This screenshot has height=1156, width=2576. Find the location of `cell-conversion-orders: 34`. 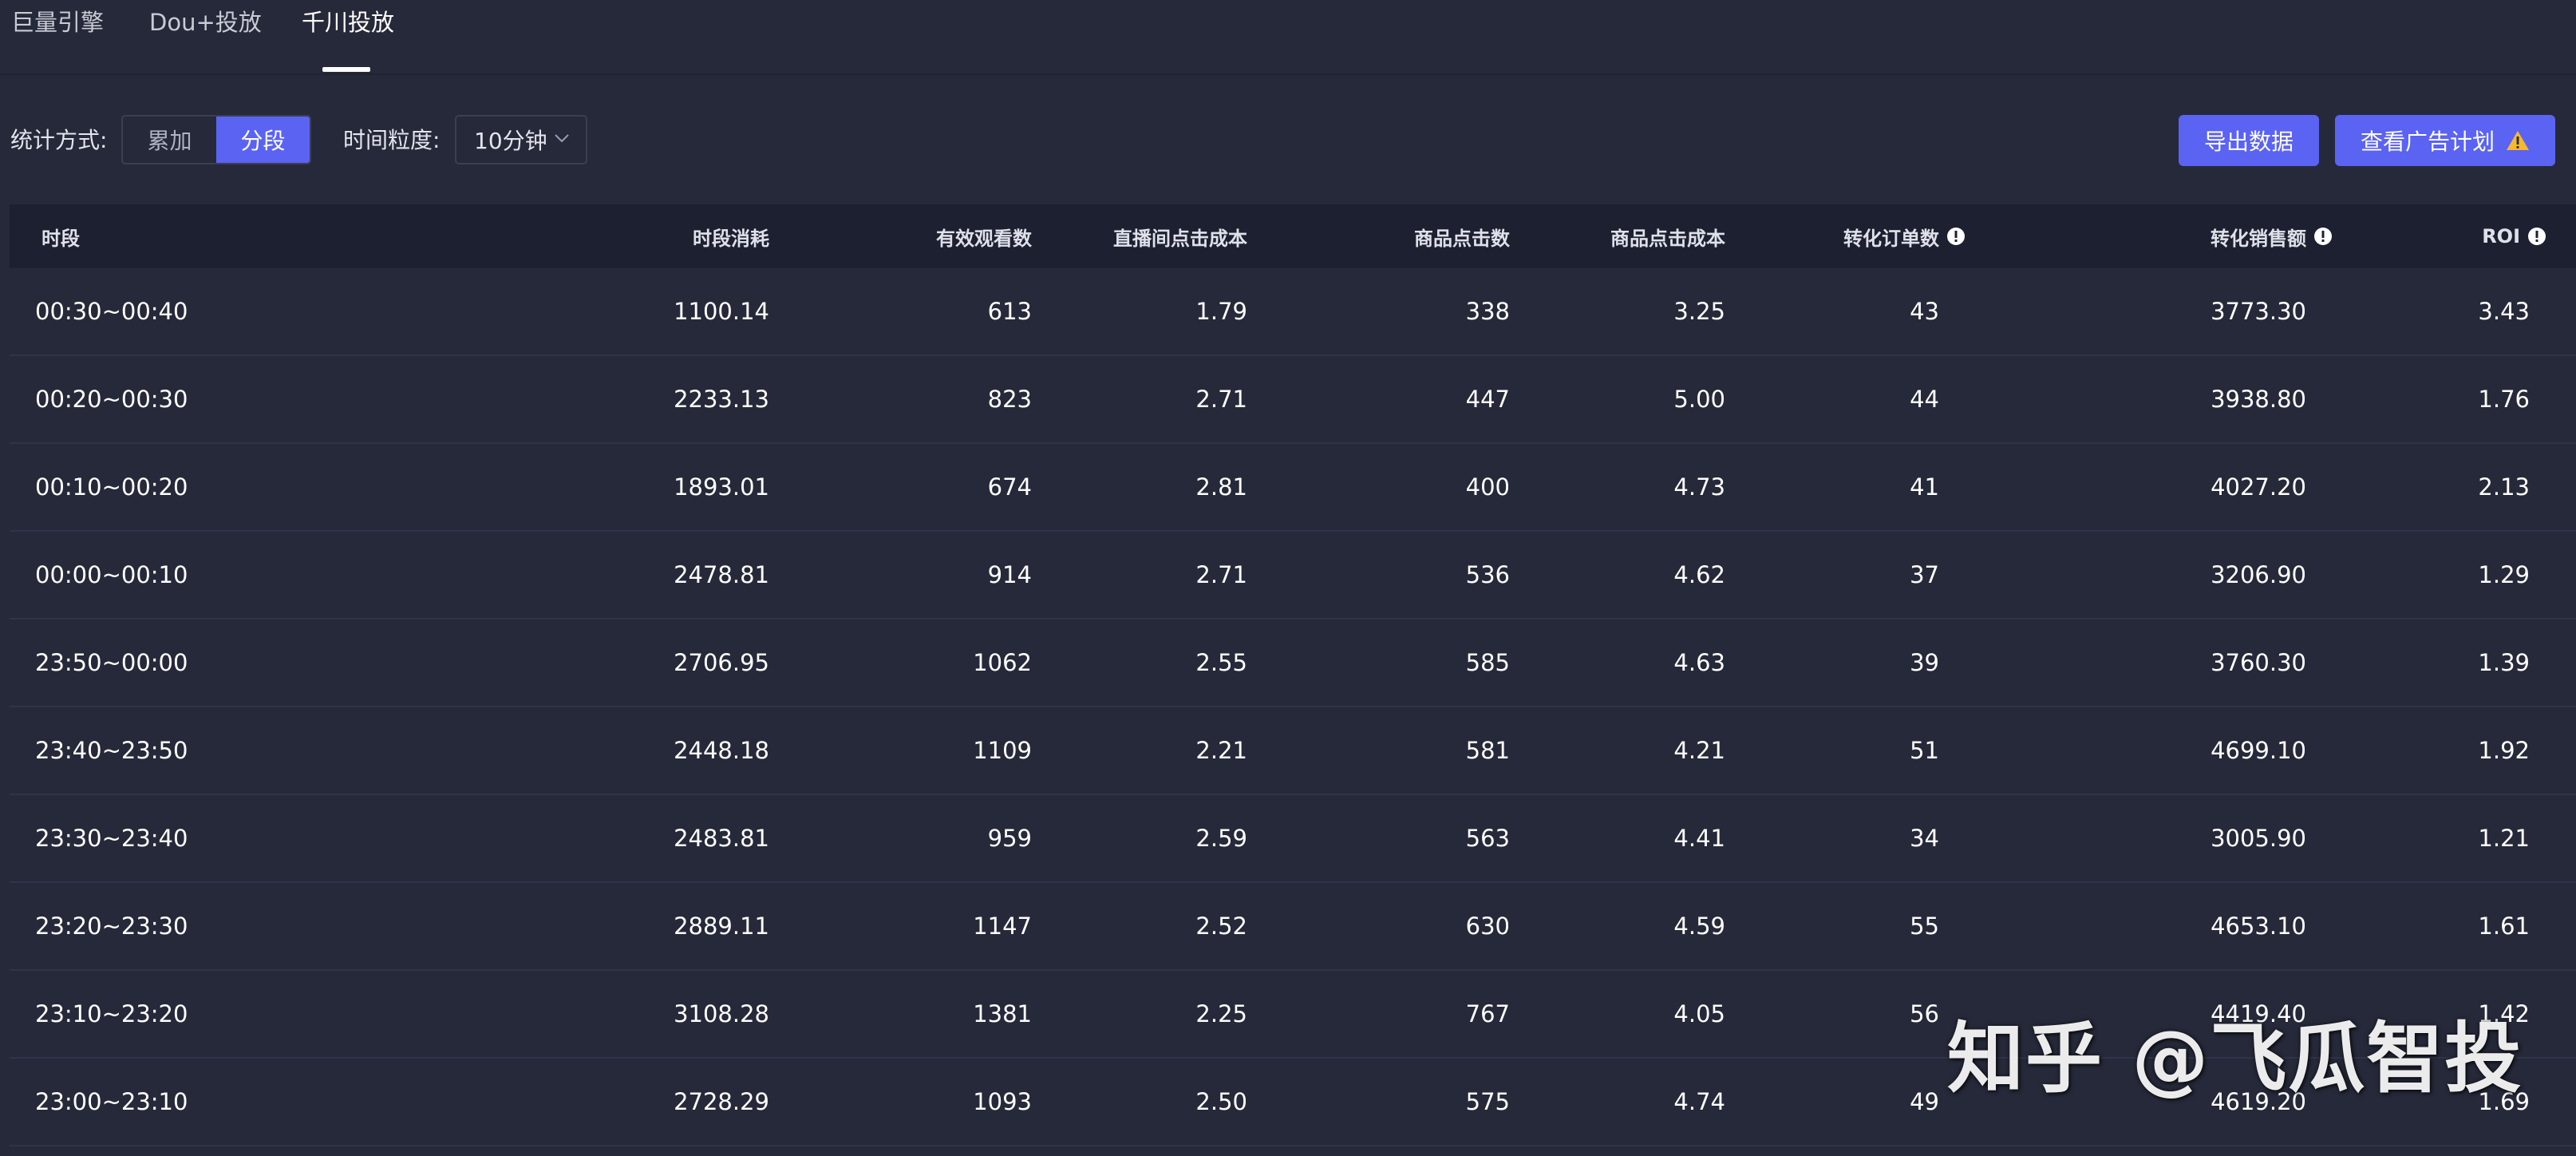

cell-conversion-orders: 34 is located at coordinates (1924, 839).